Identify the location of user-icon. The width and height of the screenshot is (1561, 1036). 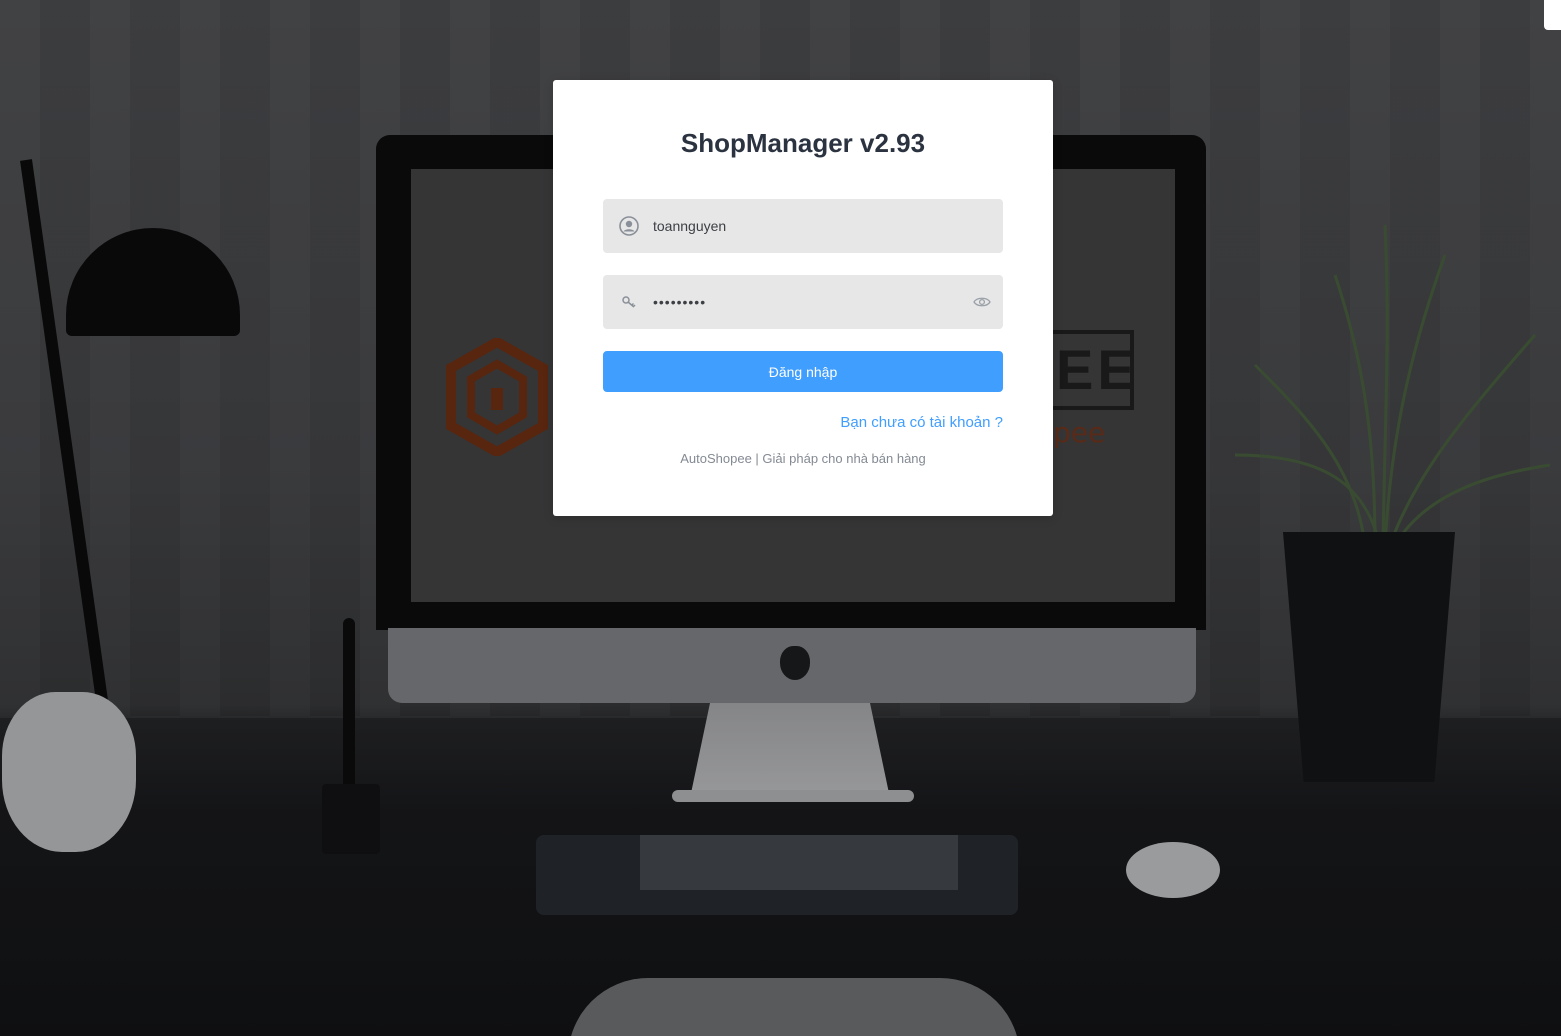
(629, 226).